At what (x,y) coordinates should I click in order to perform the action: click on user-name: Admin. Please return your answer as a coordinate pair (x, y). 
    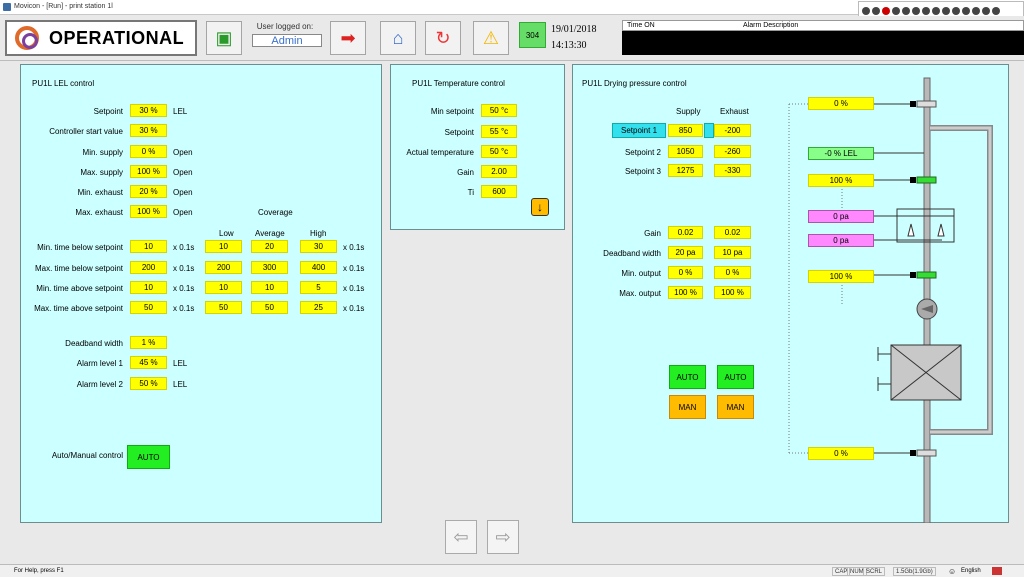
    Looking at the image, I should click on (287, 40).